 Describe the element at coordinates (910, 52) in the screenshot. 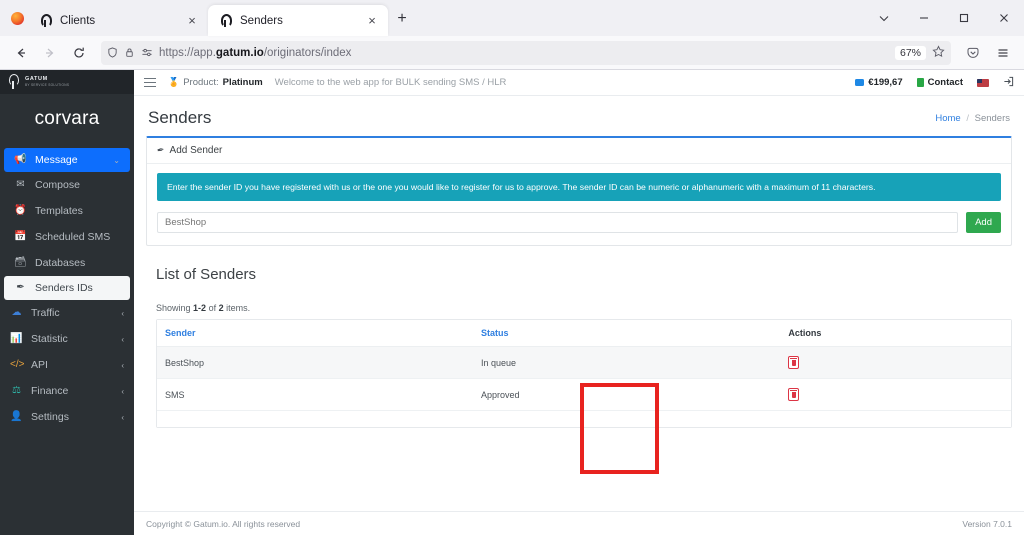

I see `zoom-level-badge: 67%` at that location.